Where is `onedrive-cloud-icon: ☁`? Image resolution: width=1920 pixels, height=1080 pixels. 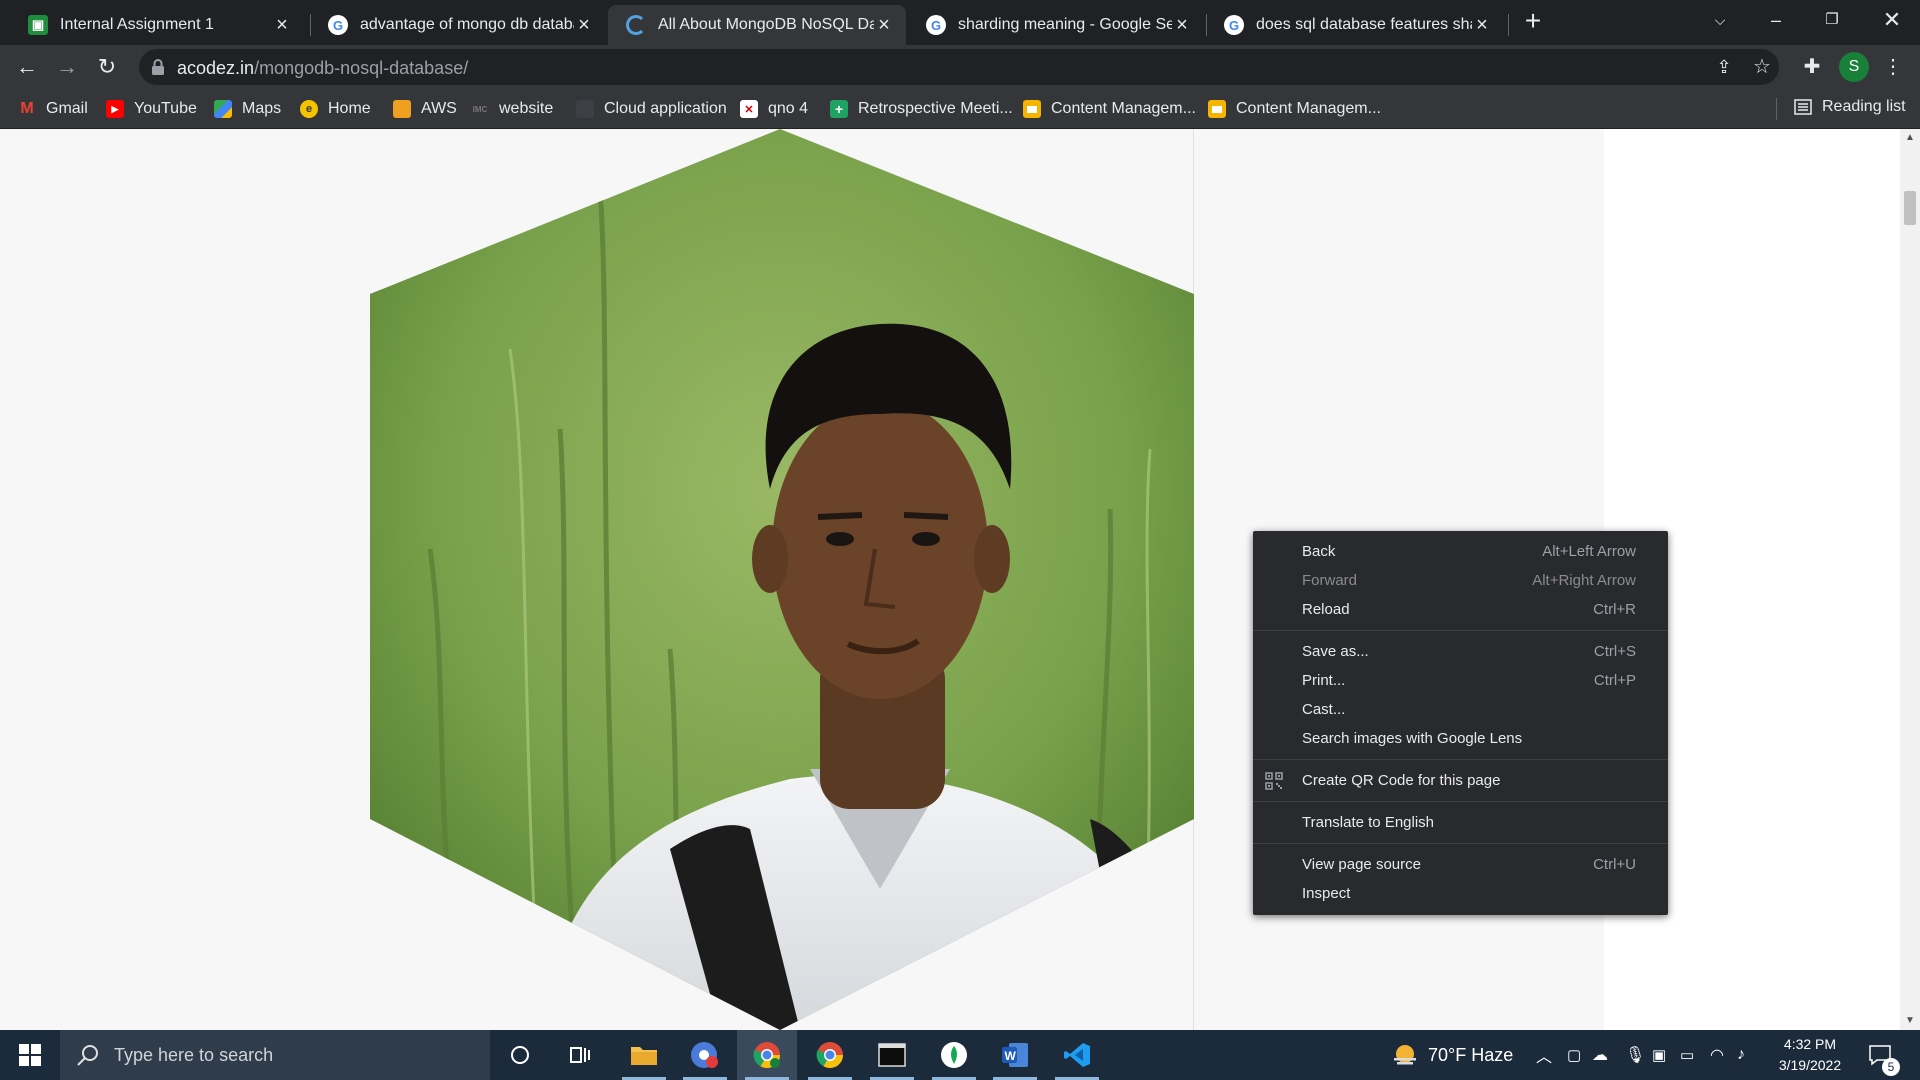 onedrive-cloud-icon: ☁ is located at coordinates (1600, 1055).